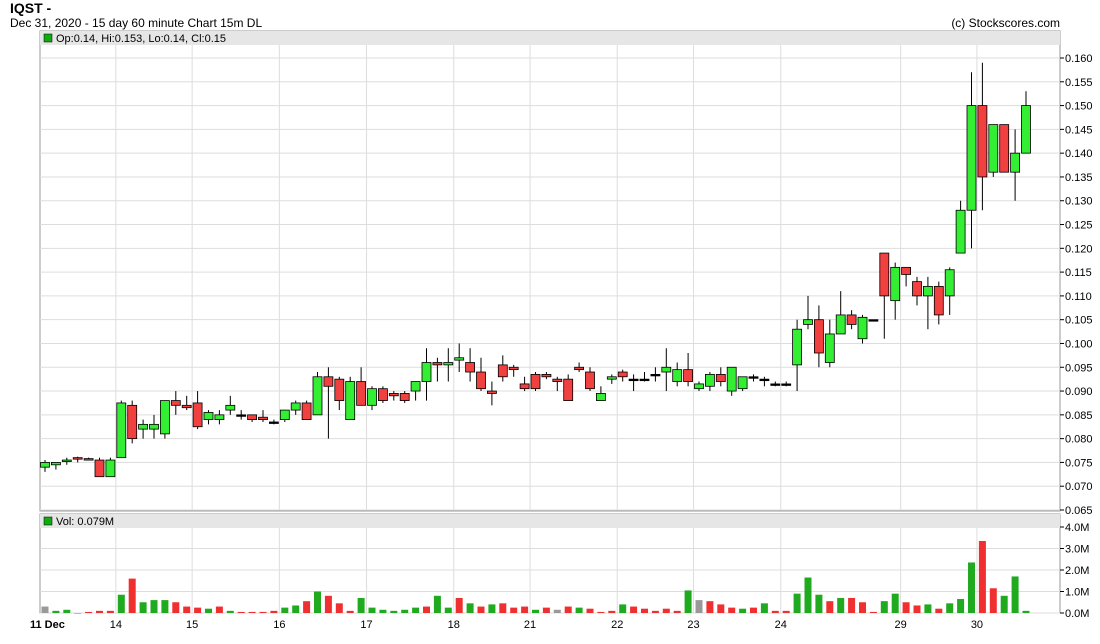 The image size is (1100, 644). What do you see at coordinates (1079, 154) in the screenshot?
I see `price-tick-label: 0.140` at bounding box center [1079, 154].